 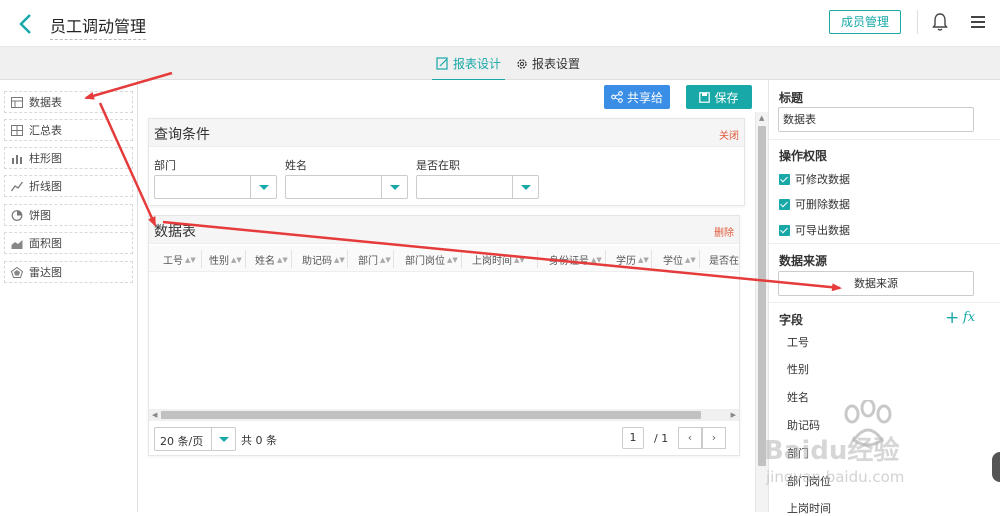 What do you see at coordinates (719, 97) in the screenshot?
I see `save-button: 保存` at bounding box center [719, 97].